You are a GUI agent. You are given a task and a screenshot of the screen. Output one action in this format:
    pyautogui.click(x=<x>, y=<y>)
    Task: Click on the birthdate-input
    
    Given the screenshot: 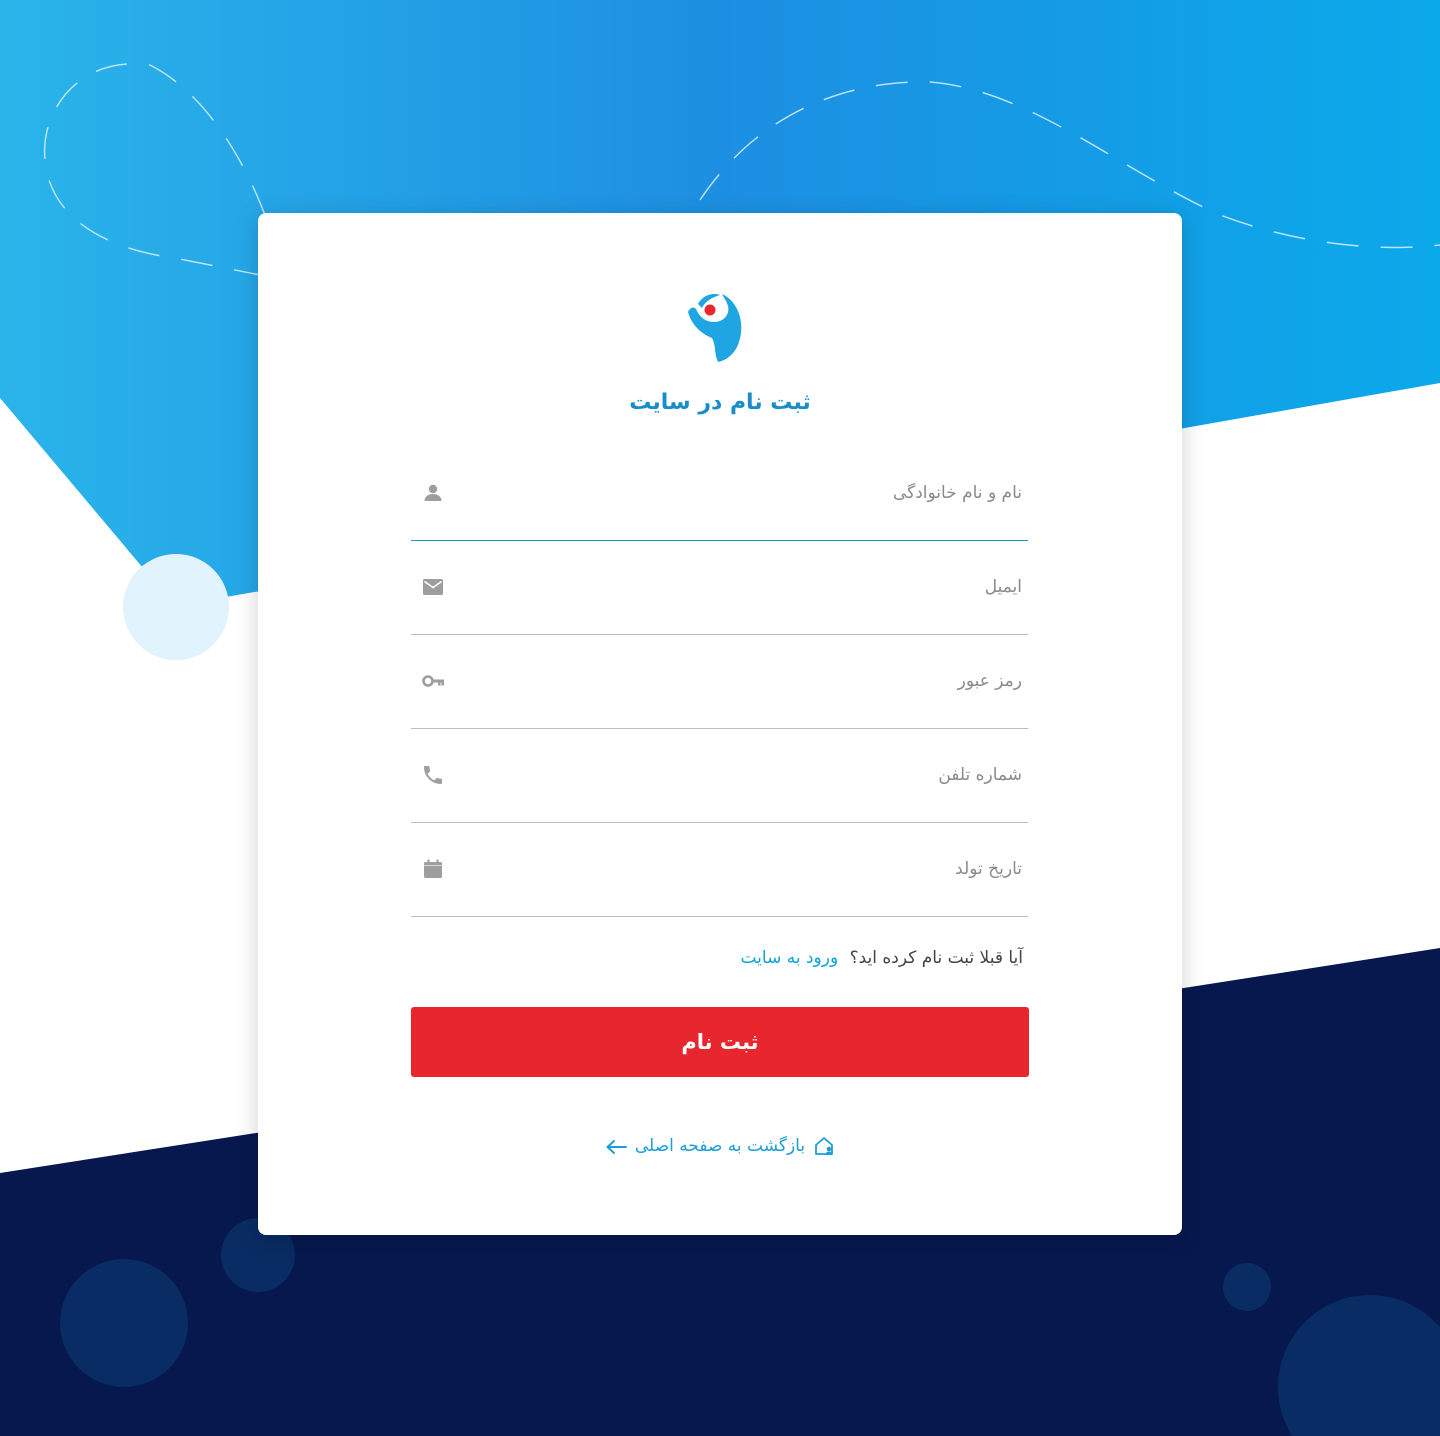 What is the action you would take?
    pyautogui.click(x=741, y=869)
    